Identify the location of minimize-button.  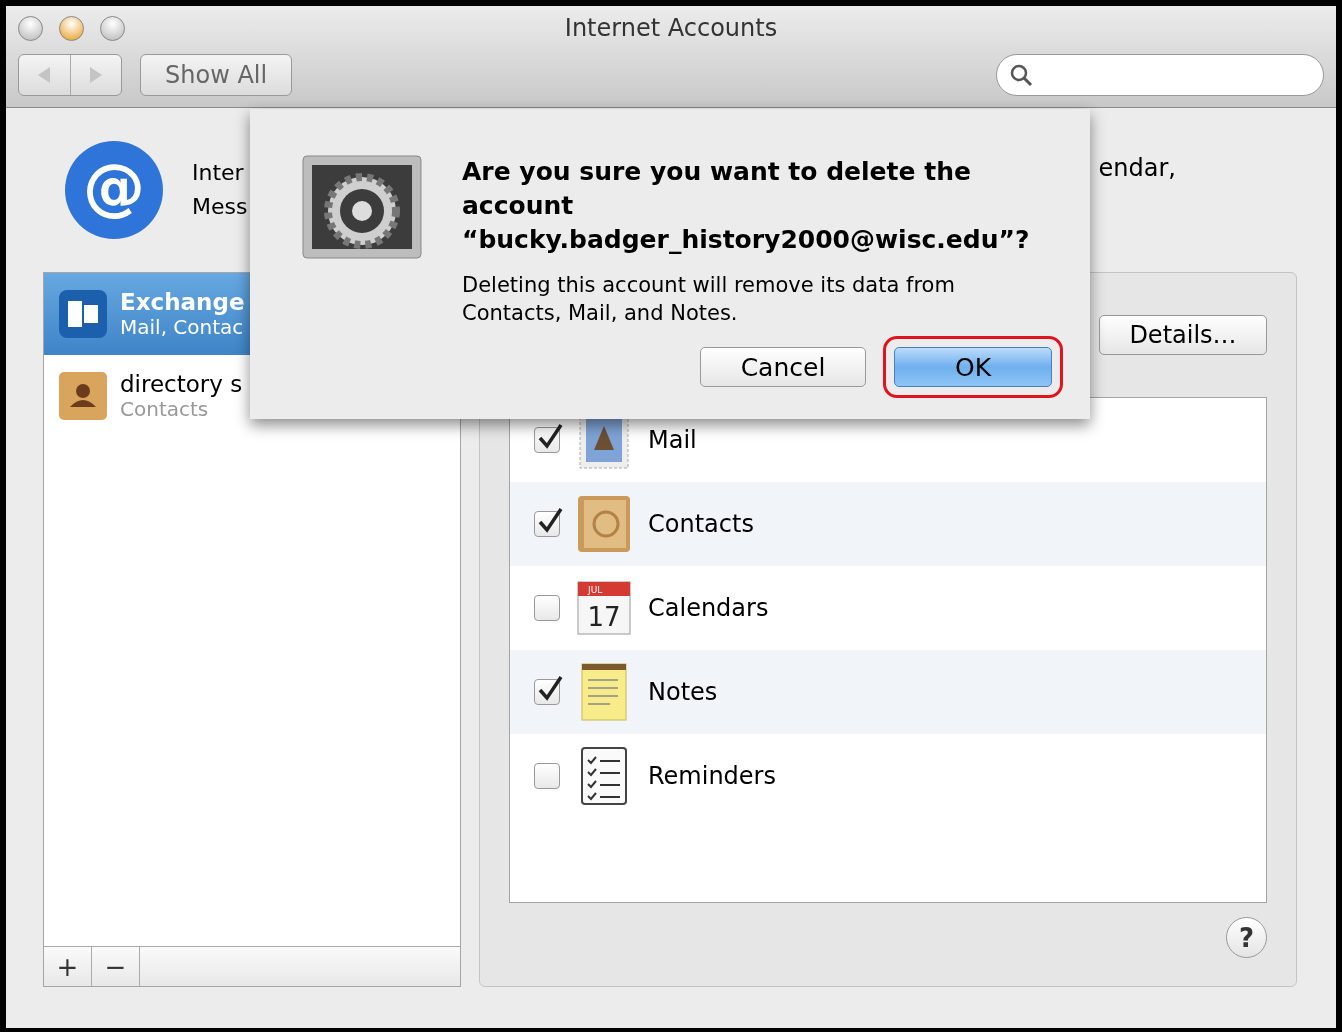
(71, 28).